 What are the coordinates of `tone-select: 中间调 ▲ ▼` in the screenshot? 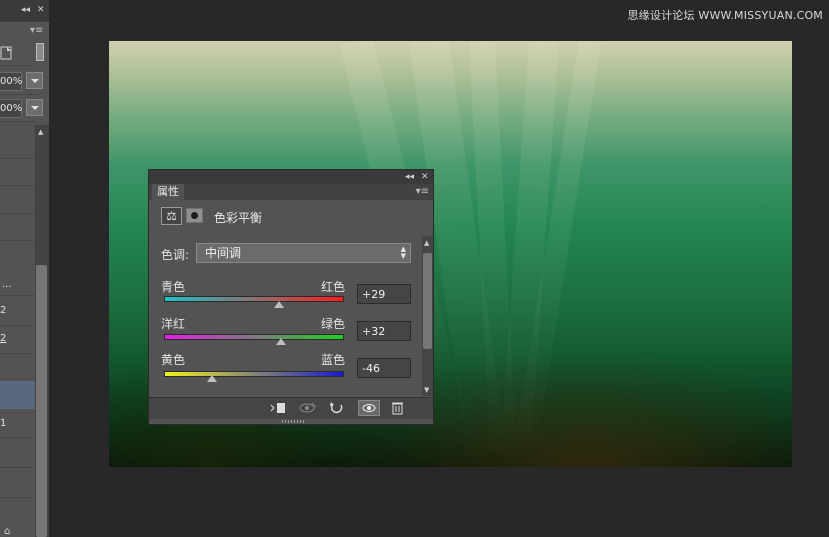 It's located at (303, 253).